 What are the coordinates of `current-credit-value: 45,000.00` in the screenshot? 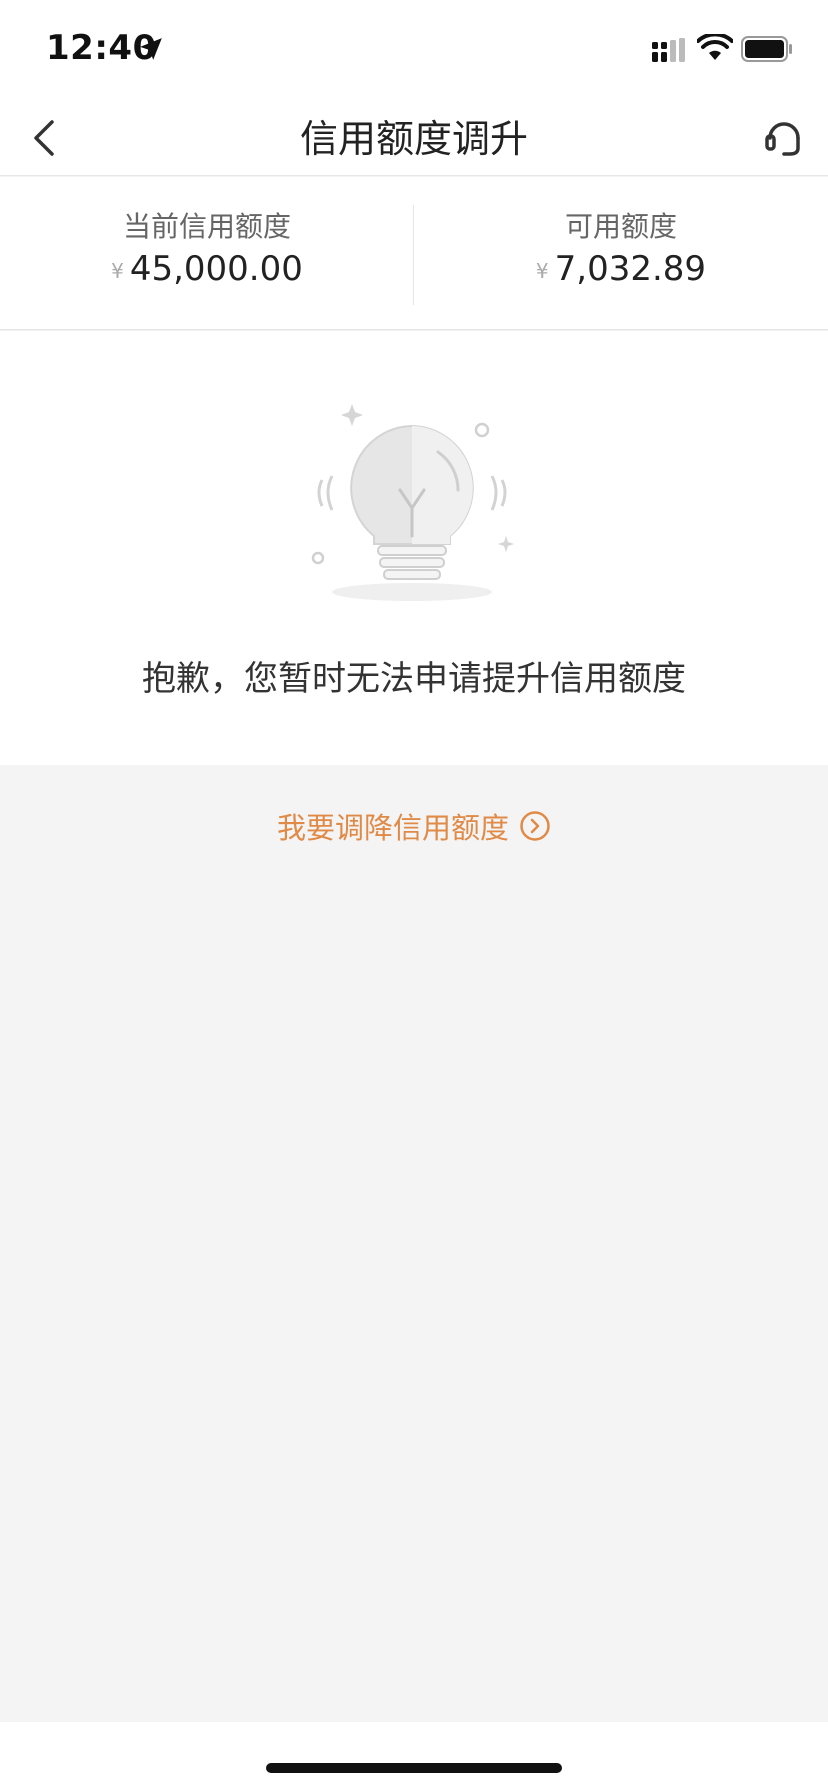 It's located at (216, 269).